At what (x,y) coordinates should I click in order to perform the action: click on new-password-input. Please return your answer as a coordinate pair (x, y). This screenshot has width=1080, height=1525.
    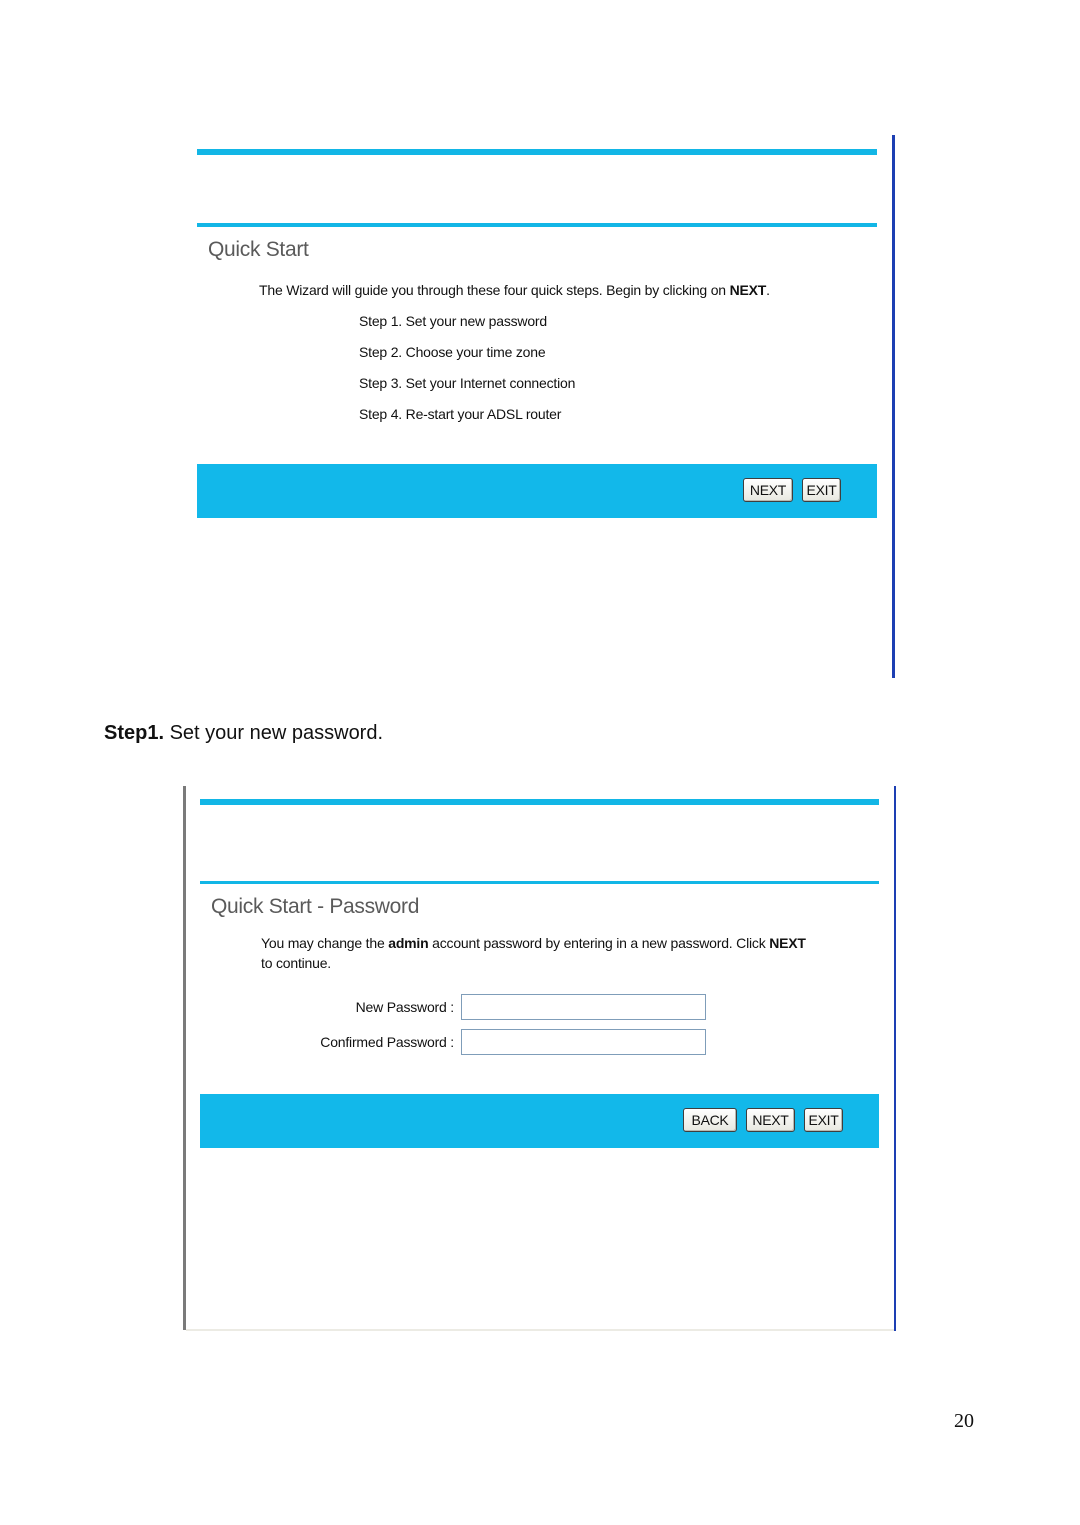
    Looking at the image, I should click on (583, 1007).